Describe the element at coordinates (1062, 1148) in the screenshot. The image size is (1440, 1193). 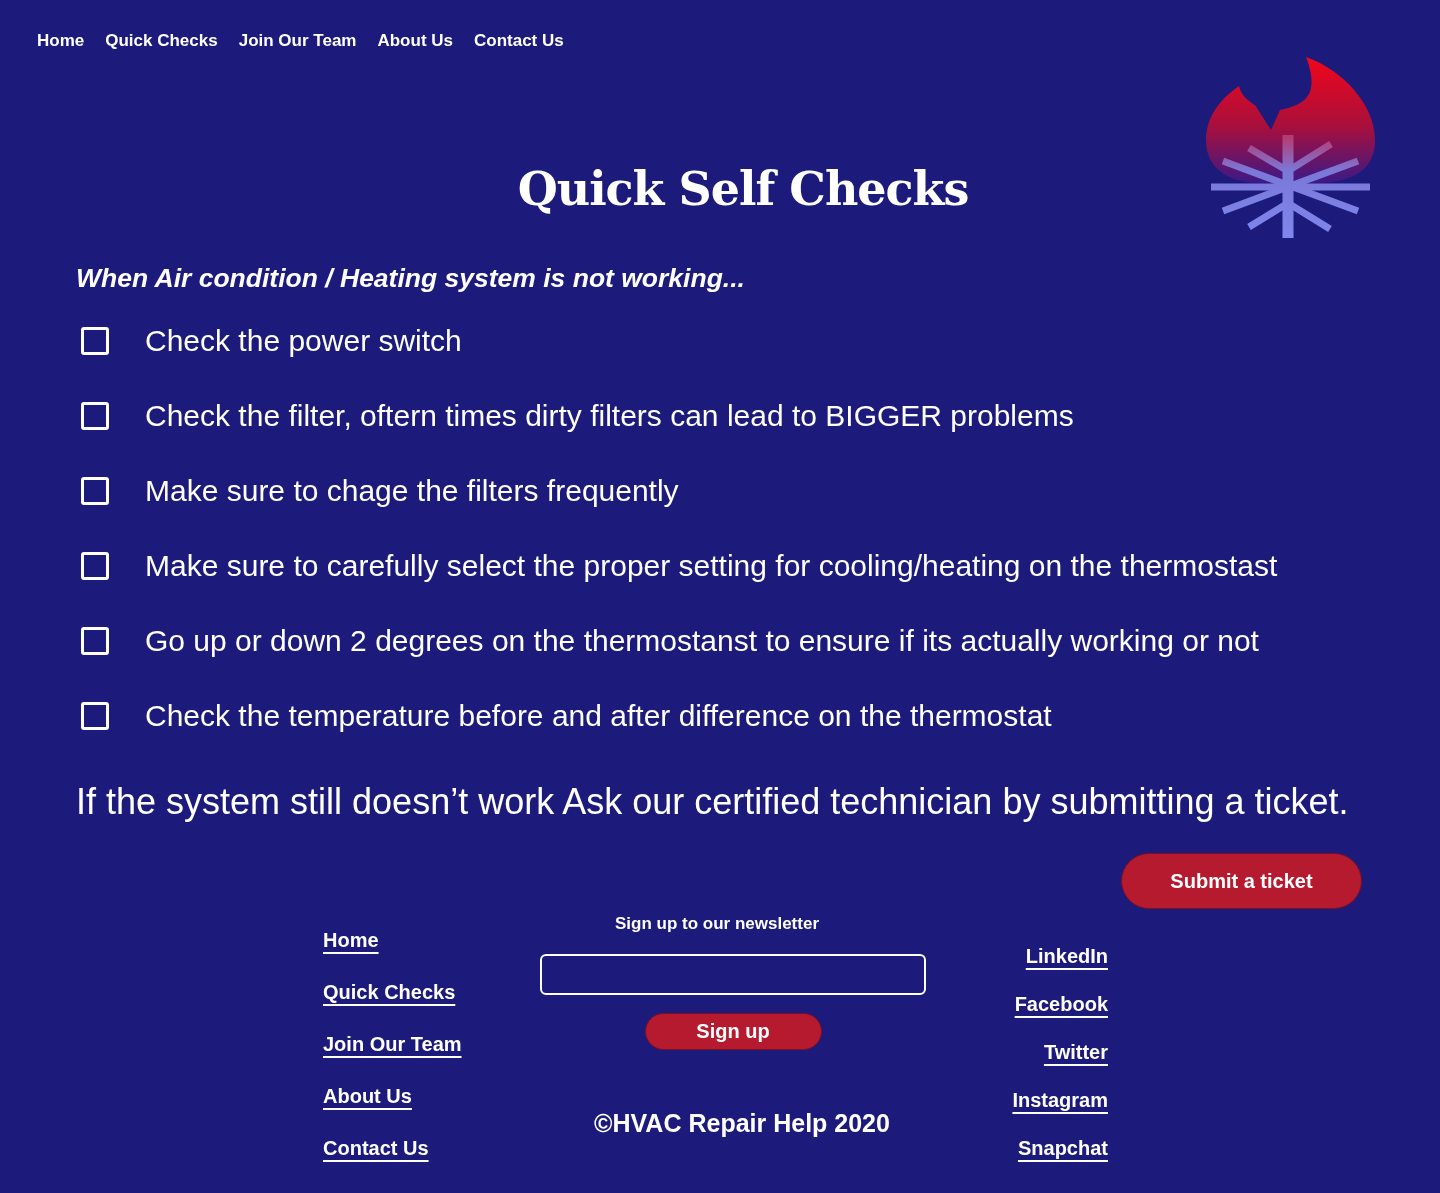
I see `social-link: Snapchat` at that location.